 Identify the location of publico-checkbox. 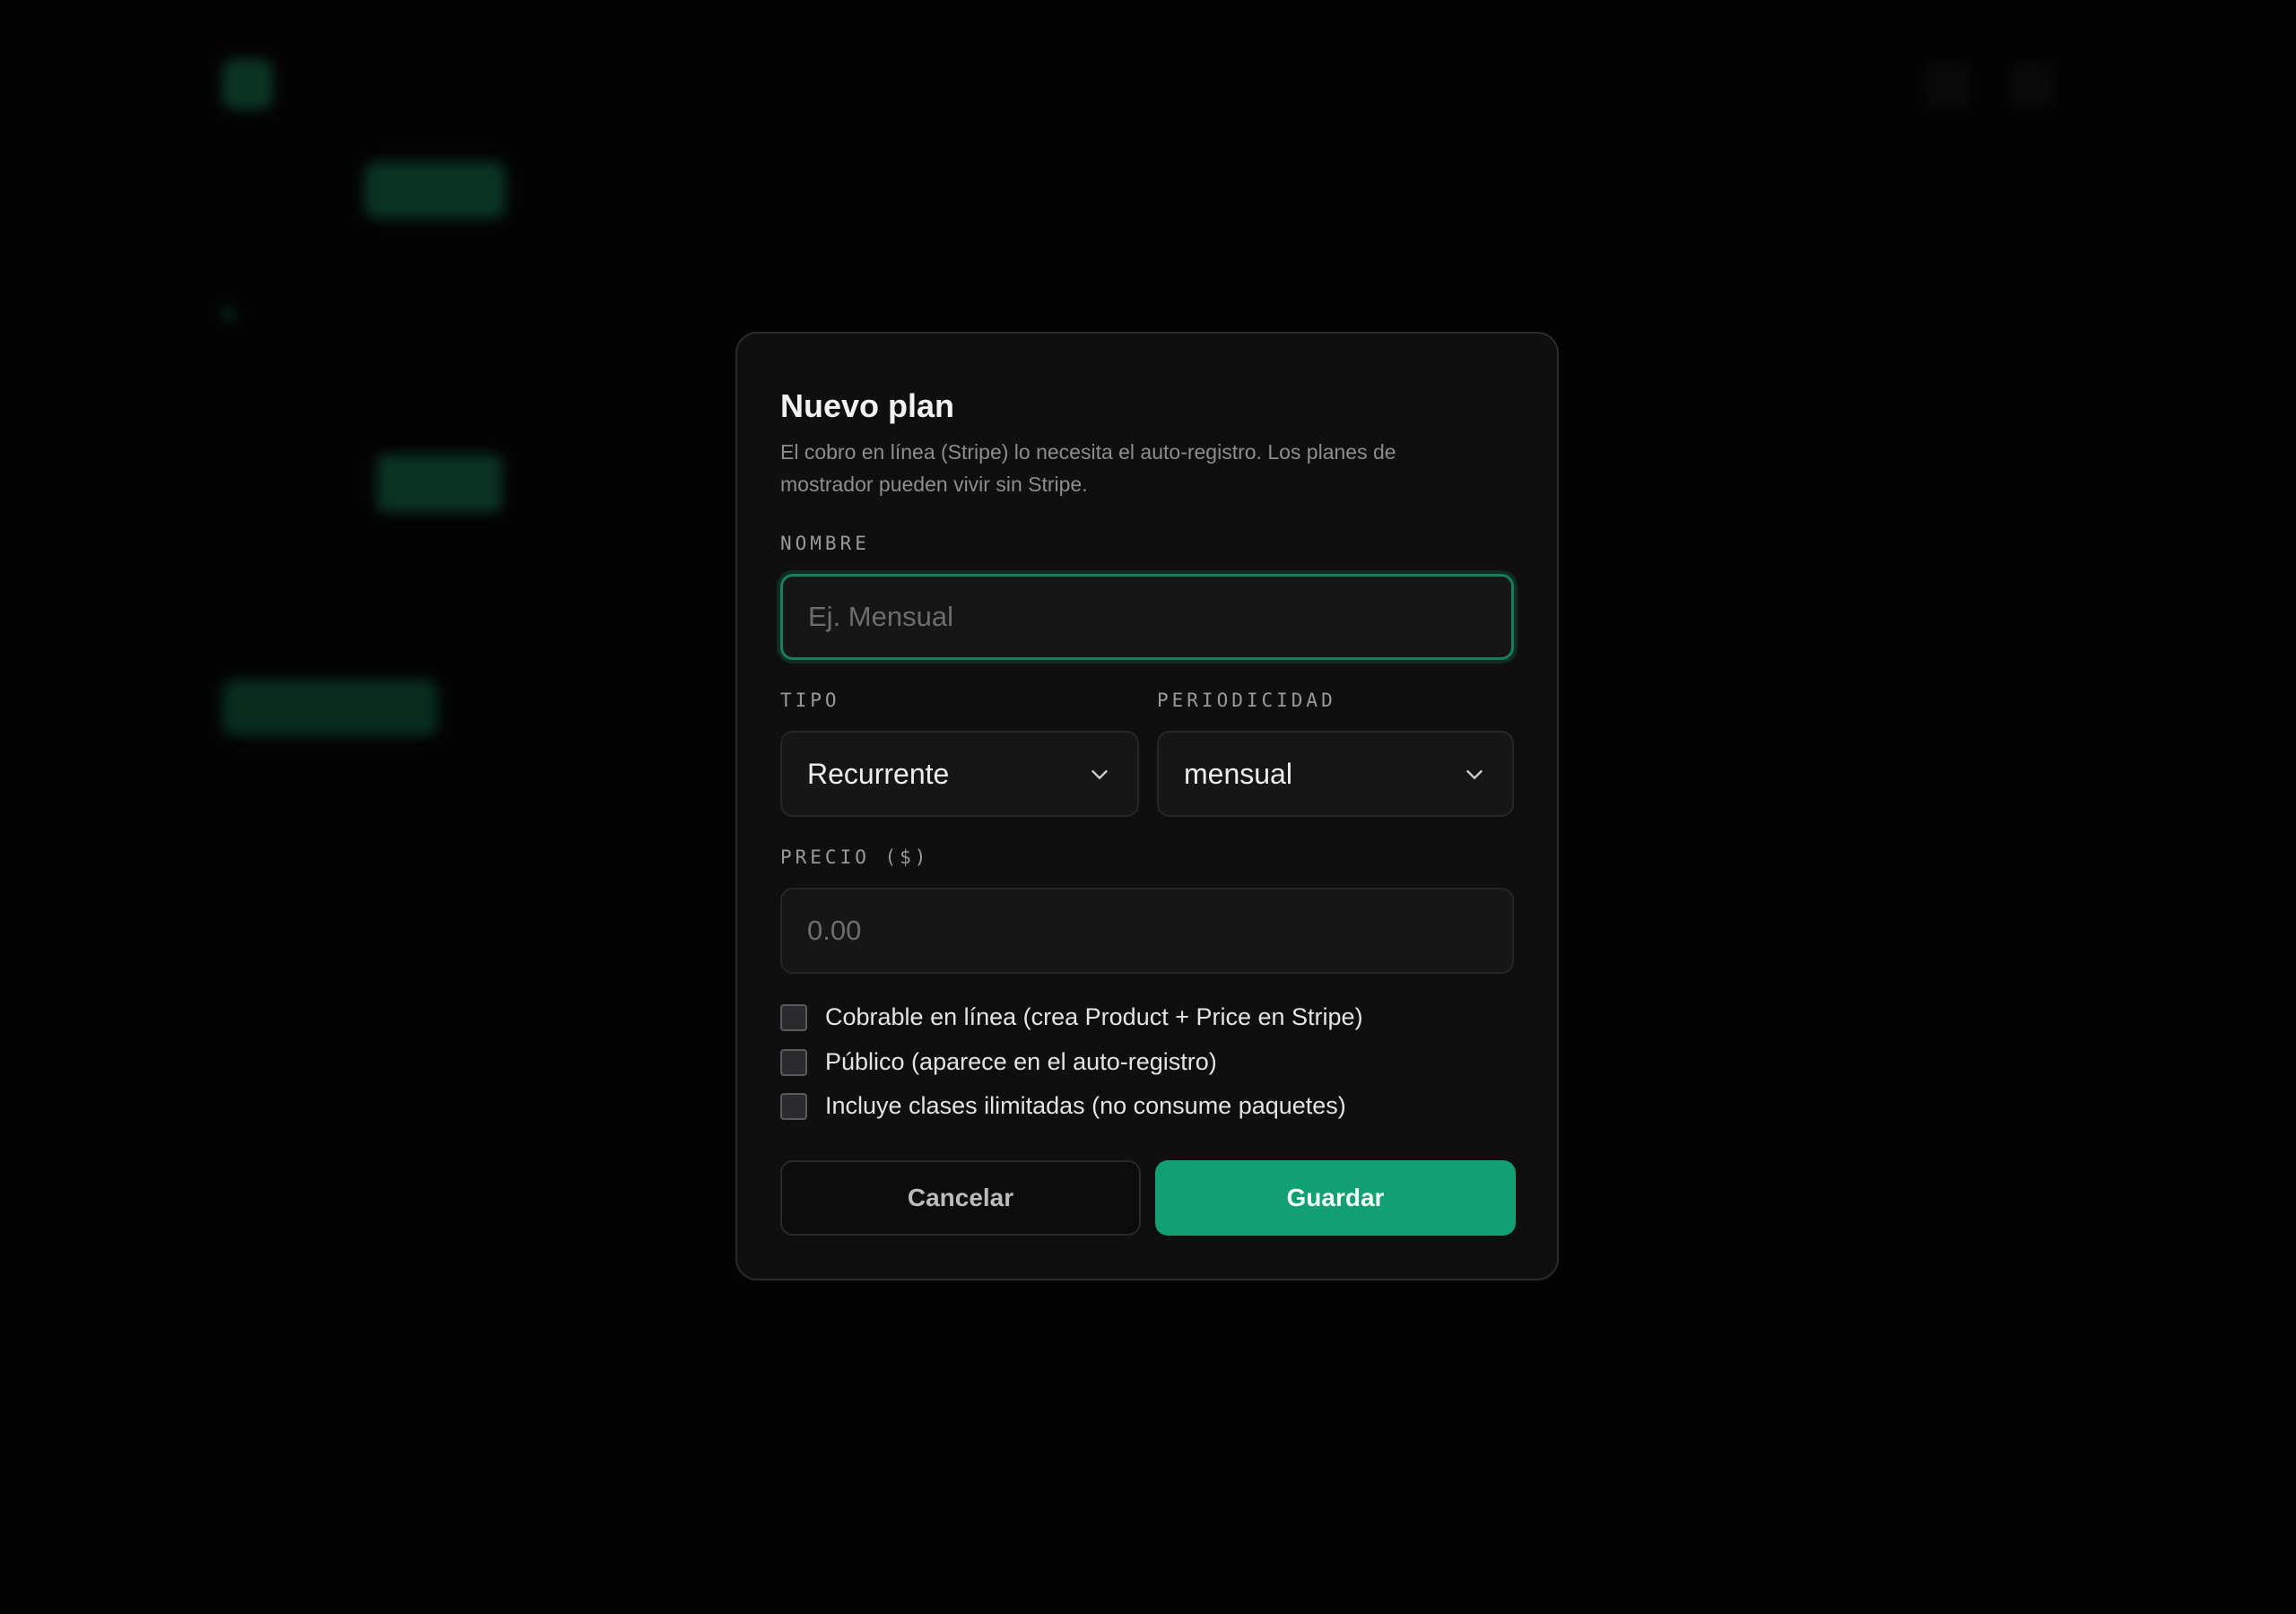
(793, 1062).